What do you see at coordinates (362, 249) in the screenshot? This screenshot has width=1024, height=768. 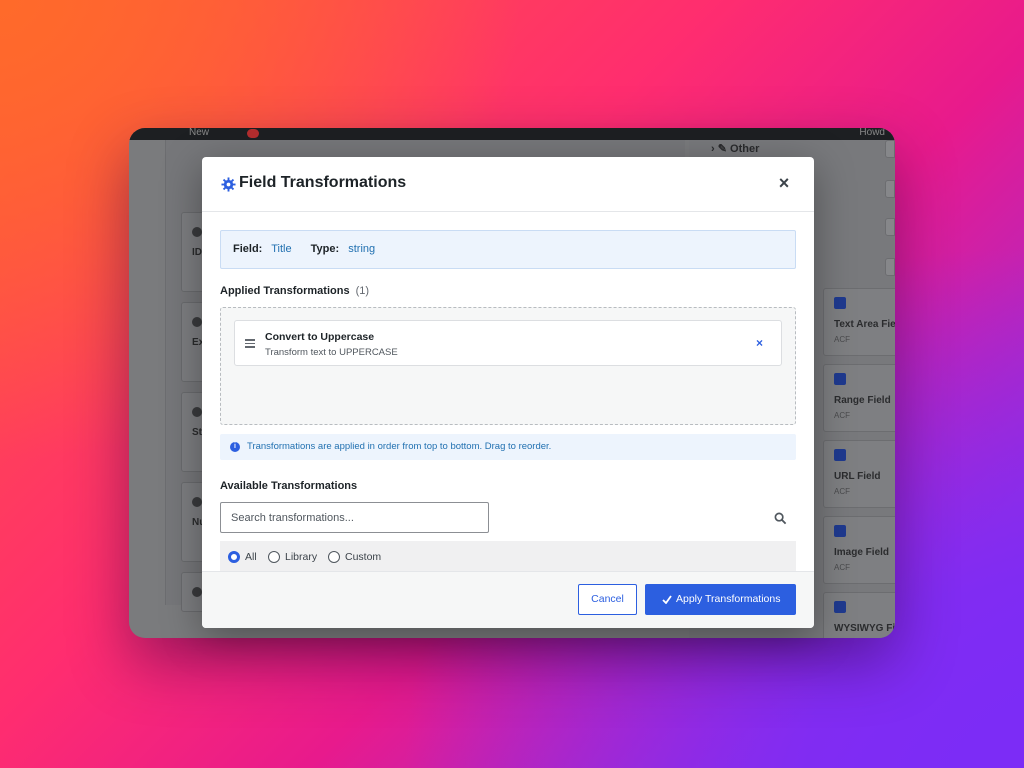 I see `type-value: string` at bounding box center [362, 249].